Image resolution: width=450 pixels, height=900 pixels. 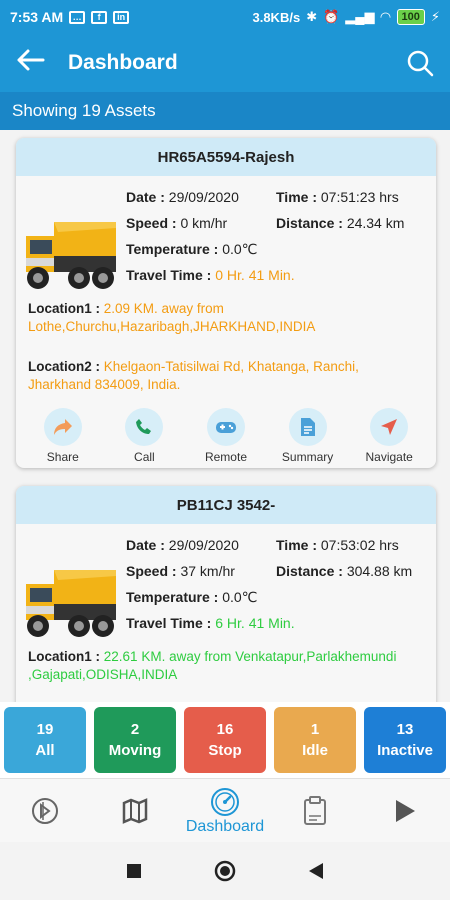 What do you see at coordinates (225, 801) in the screenshot?
I see `dashboard-icon` at bounding box center [225, 801].